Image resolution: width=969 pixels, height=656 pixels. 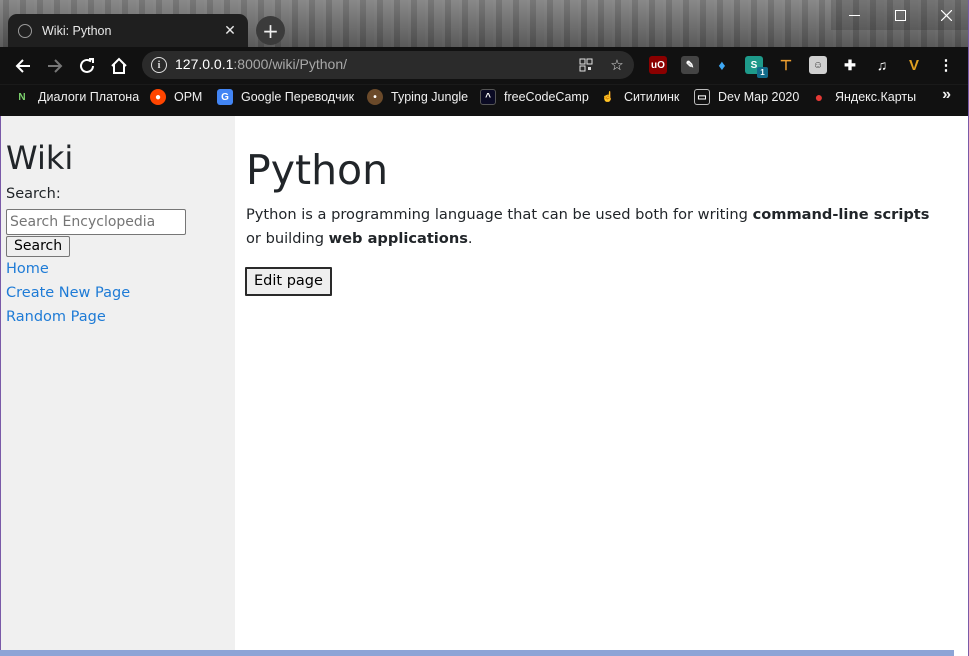 I want to click on bookmark-item: G Google Переводчик, so click(x=285, y=97).